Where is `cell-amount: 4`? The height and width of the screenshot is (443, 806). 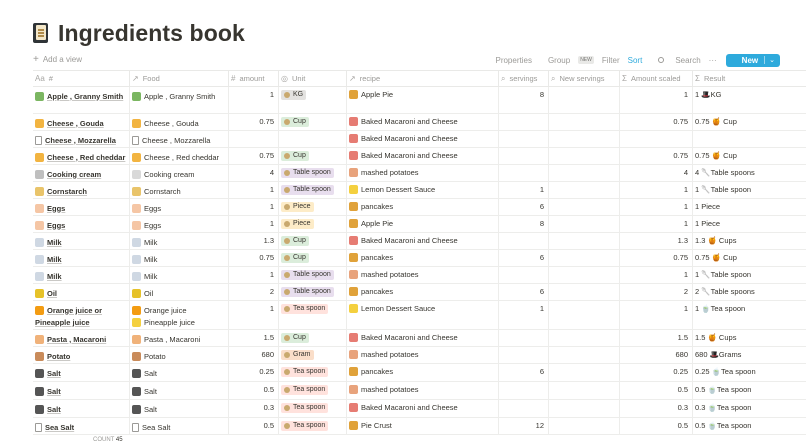
cell-amount: 4 is located at coordinates (254, 173).